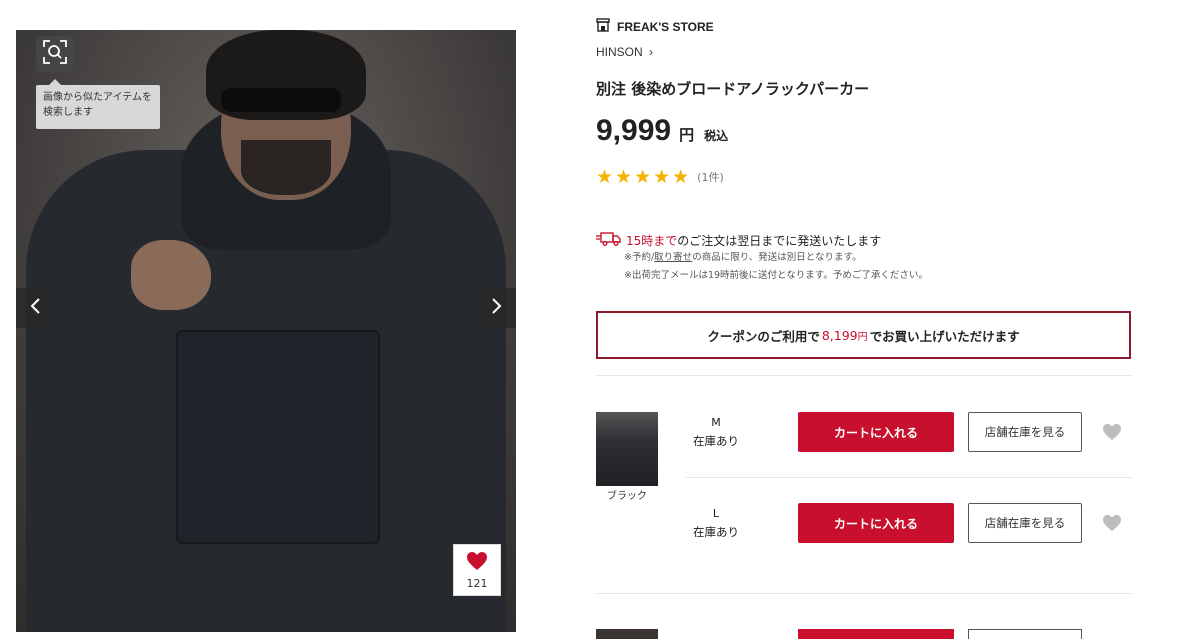 The width and height of the screenshot is (1191, 639). I want to click on coupon-price: 8,199円, so click(845, 335).